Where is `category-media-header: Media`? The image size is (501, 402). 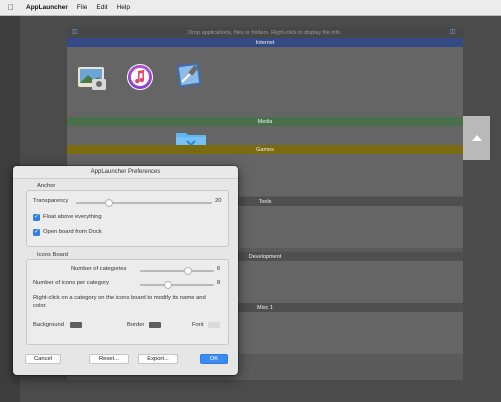
category-media-header: Media is located at coordinates (265, 121).